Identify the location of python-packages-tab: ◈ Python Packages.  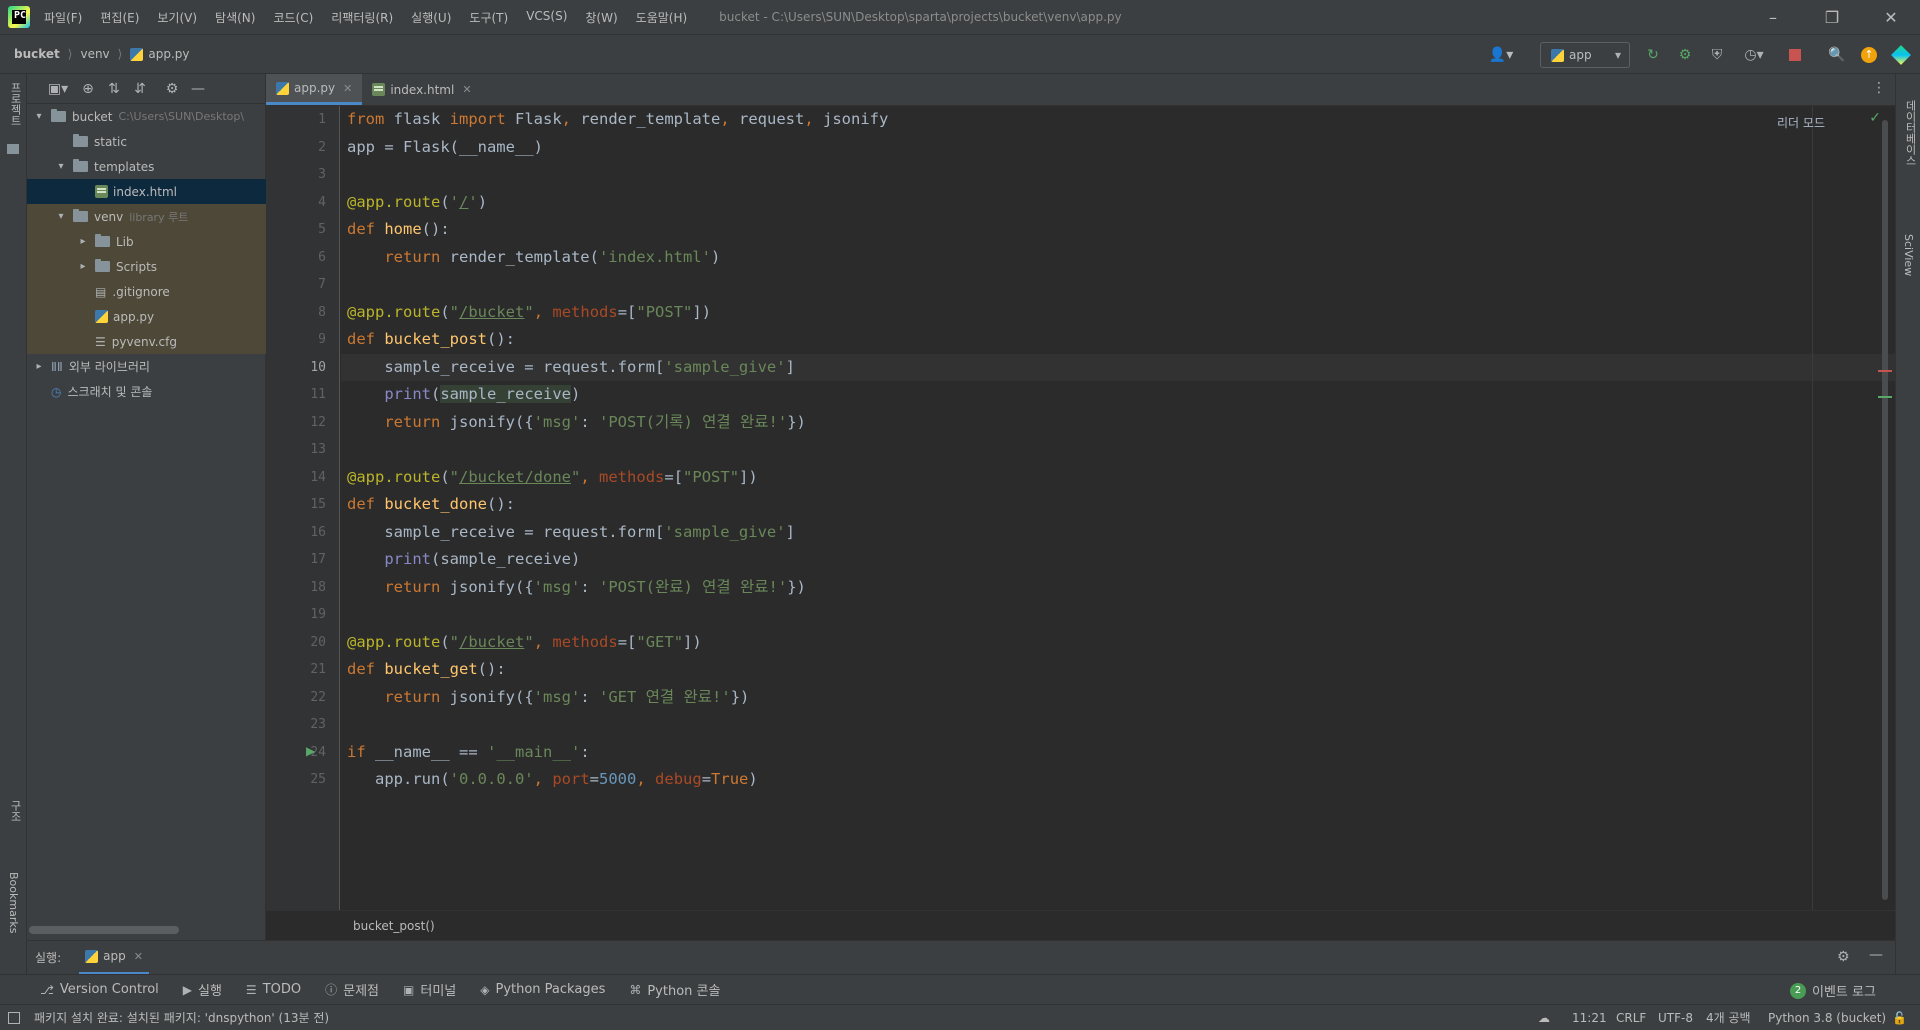
(542, 989).